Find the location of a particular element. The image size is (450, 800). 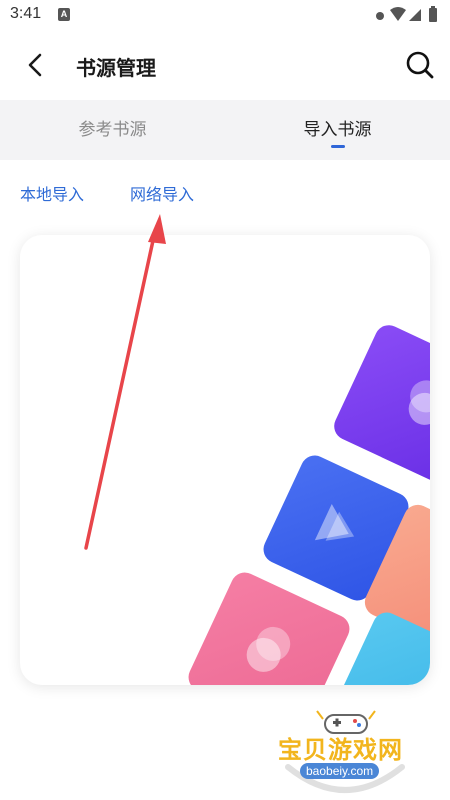

status-bar: 3:41 A is located at coordinates (225, 15).